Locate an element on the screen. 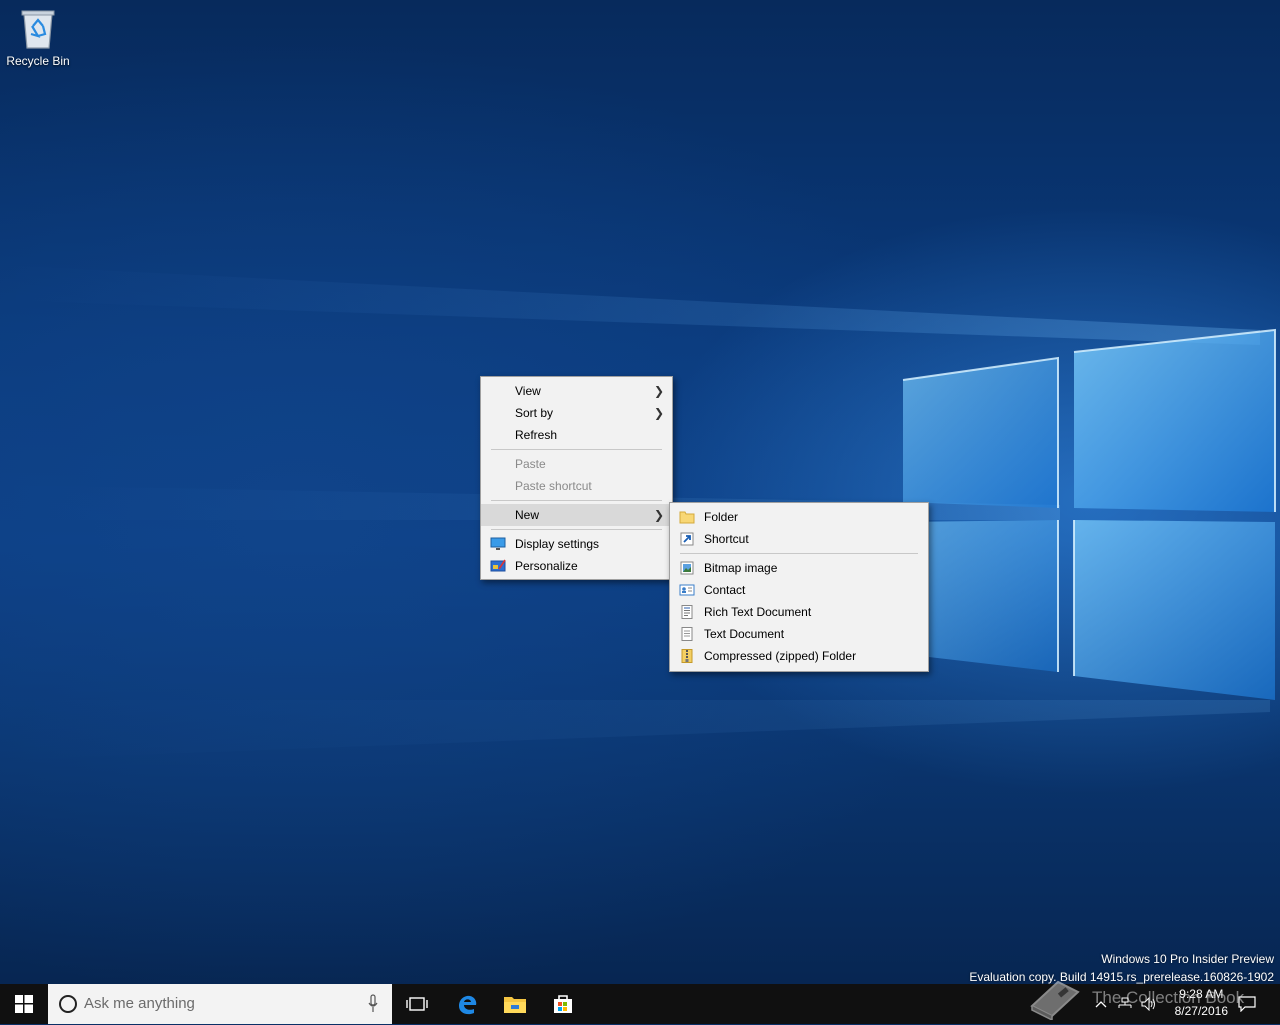  menu-item-label: Refresh is located at coordinates (536, 435).